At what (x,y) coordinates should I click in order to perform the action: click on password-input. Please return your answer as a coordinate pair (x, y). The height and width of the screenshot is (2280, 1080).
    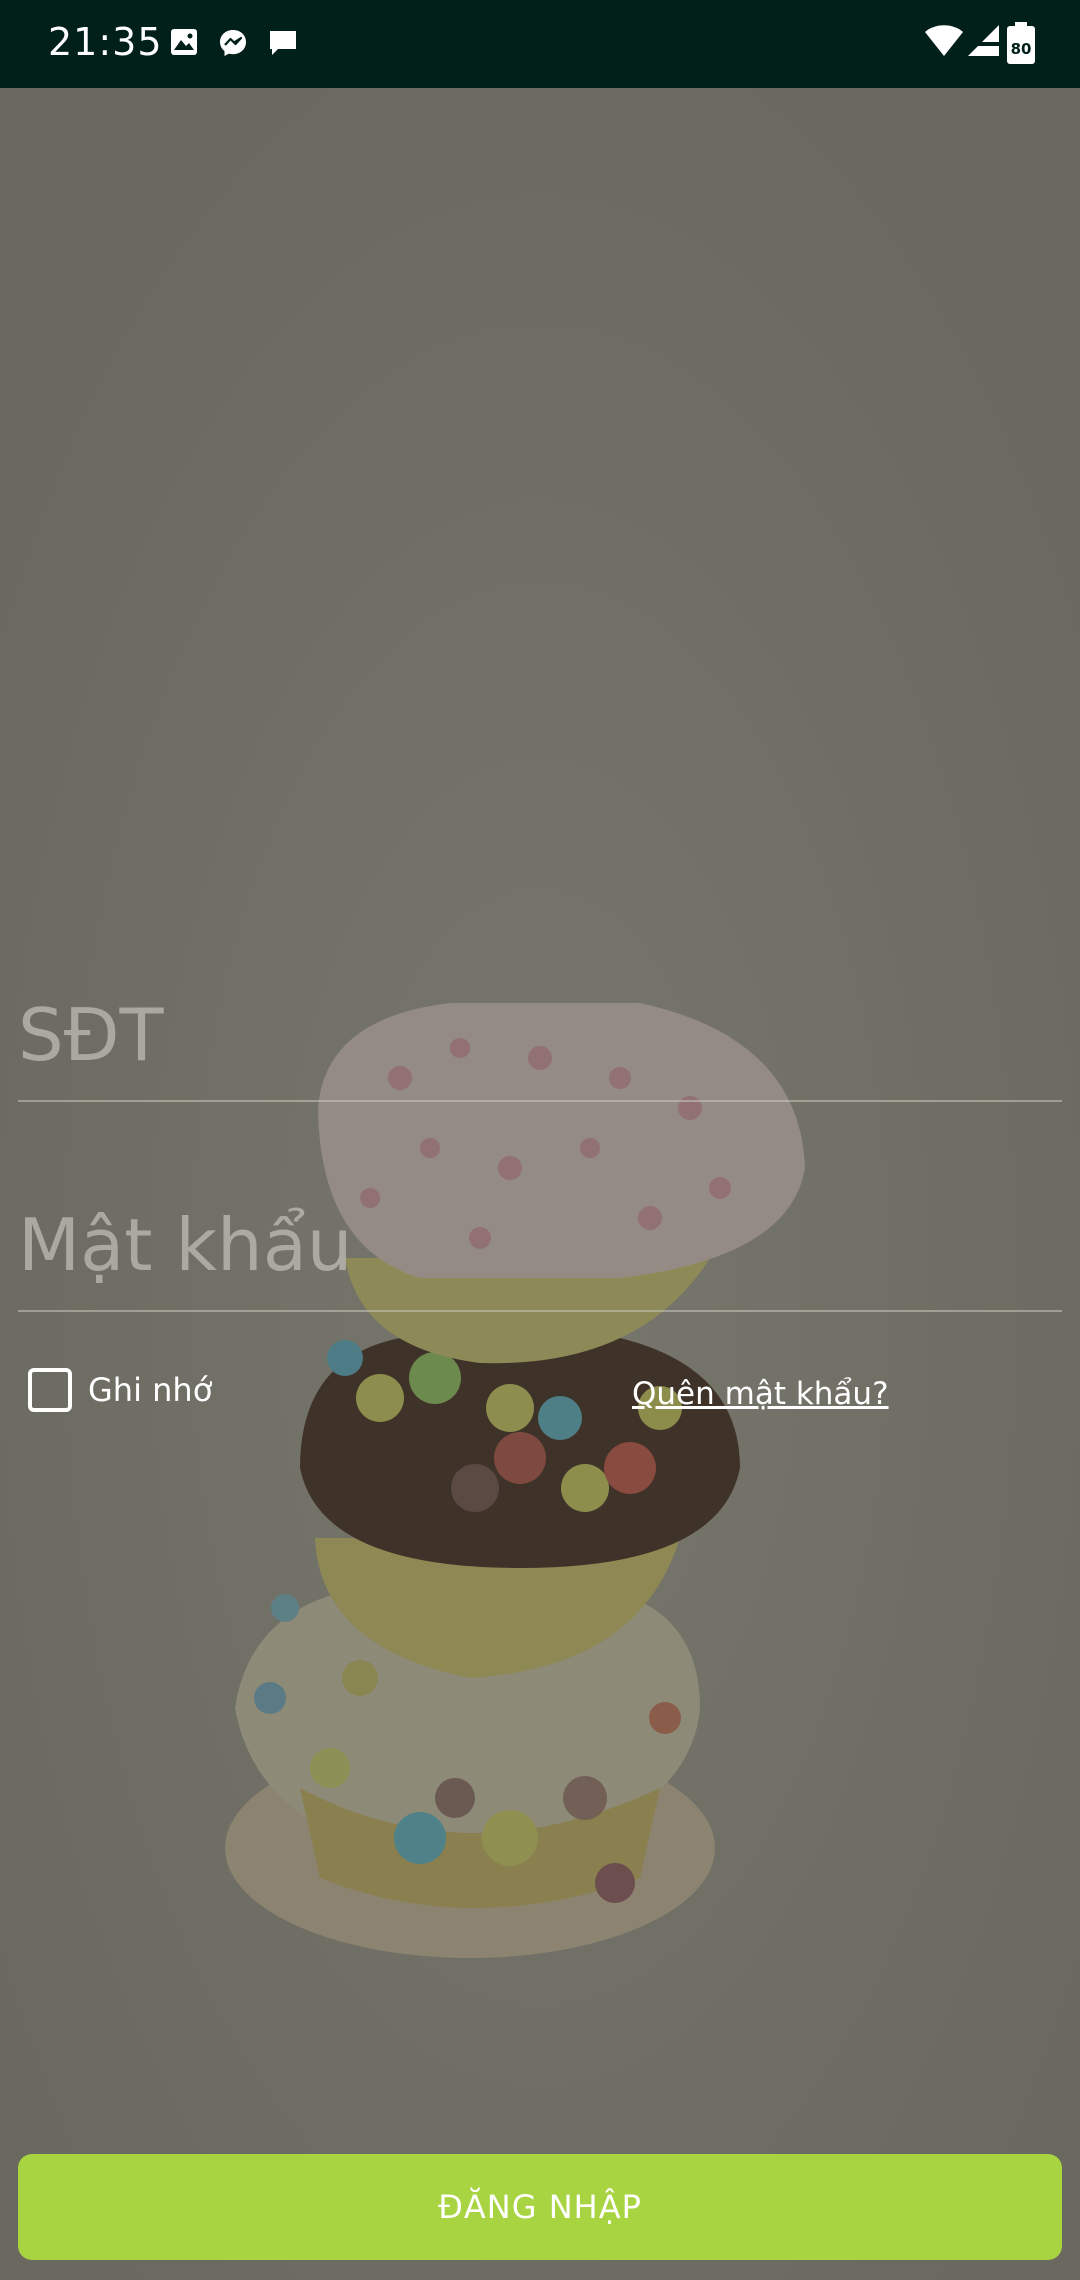
    Looking at the image, I should click on (540, 1245).